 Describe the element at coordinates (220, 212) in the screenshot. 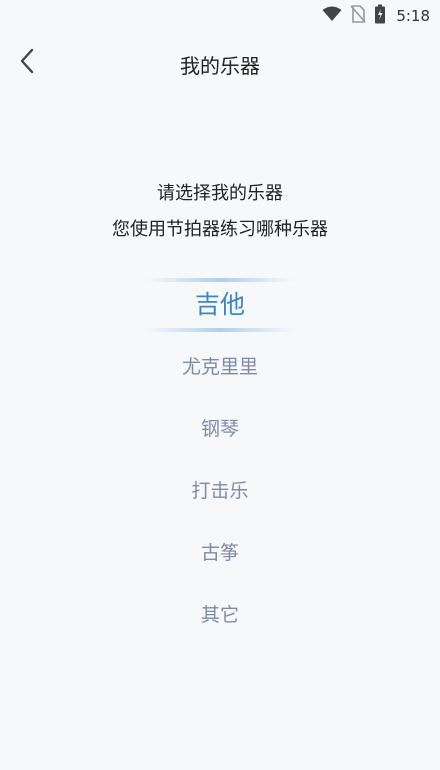

I see `instrument-prompt: 请选择我的乐器 您使用节拍器练习哪种乐器` at that location.